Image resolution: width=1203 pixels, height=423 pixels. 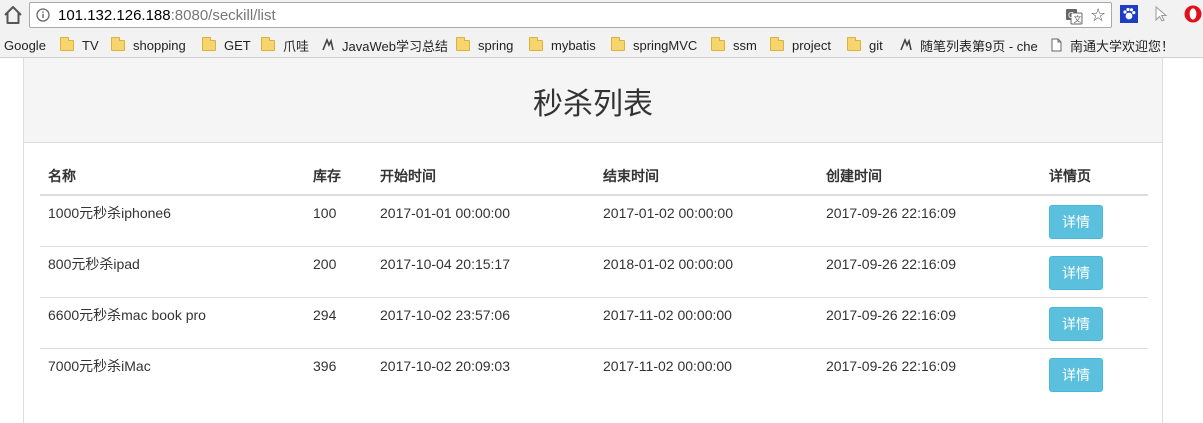 I want to click on browser-toolbar: 101.132.126.188:8080/seckill/list G 文 ☆, so click(x=601, y=15).